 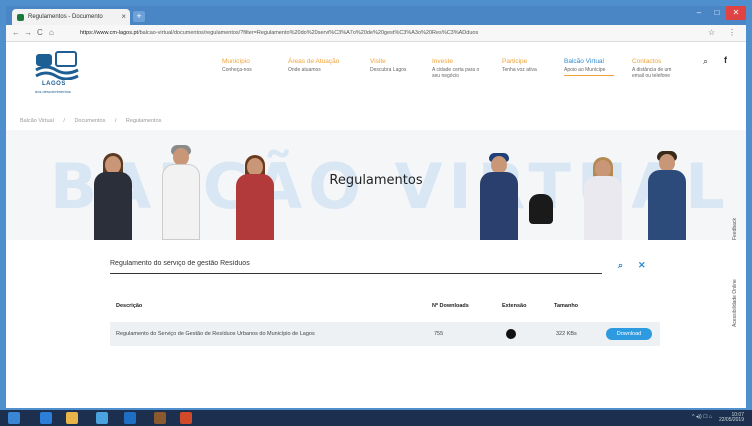 I want to click on back-icon: ←, so click(x=16, y=32).